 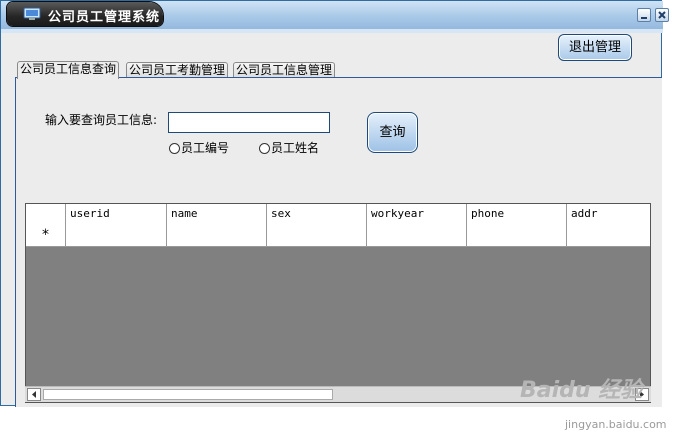 I want to click on watermark-url: jingyan.baidu.com, so click(x=616, y=424).